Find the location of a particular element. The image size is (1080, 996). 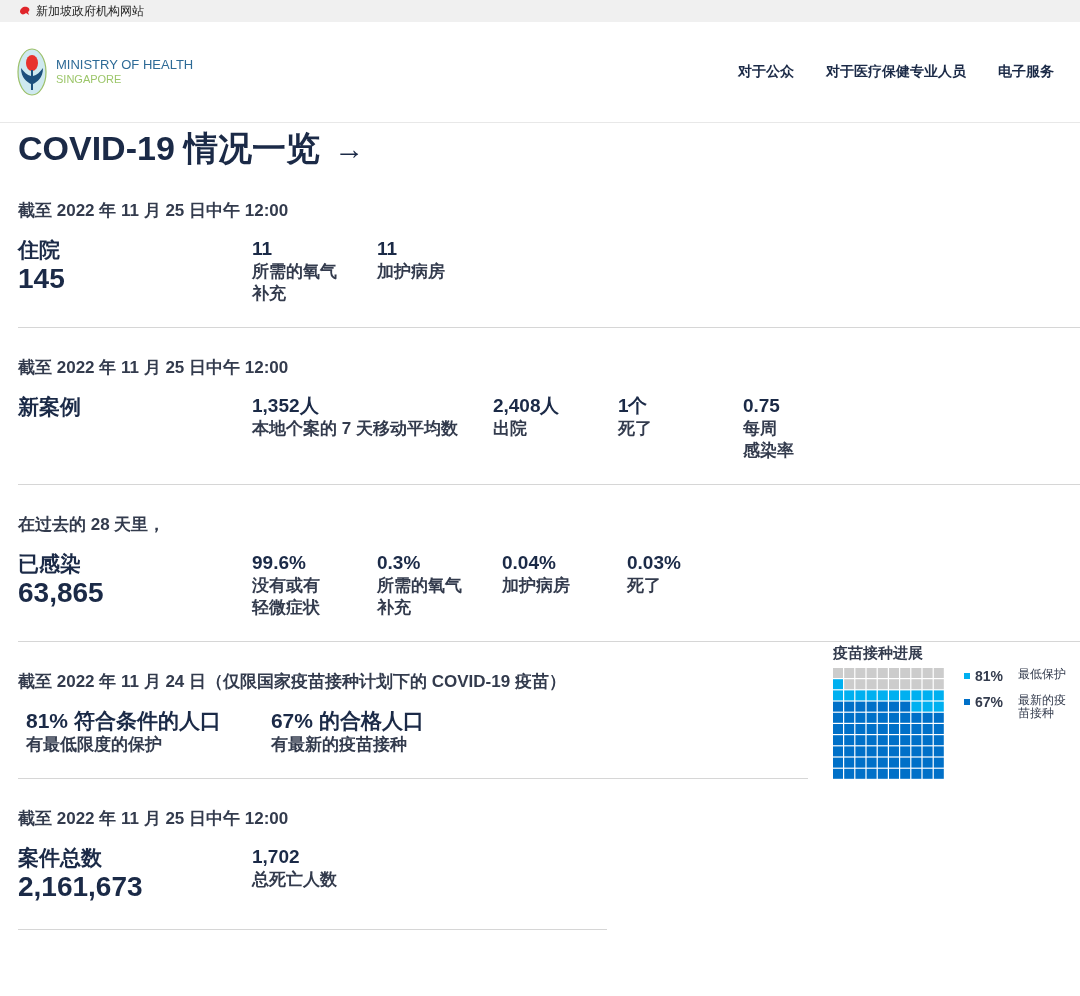

stat-total: 2,161,673 is located at coordinates (81, 887).